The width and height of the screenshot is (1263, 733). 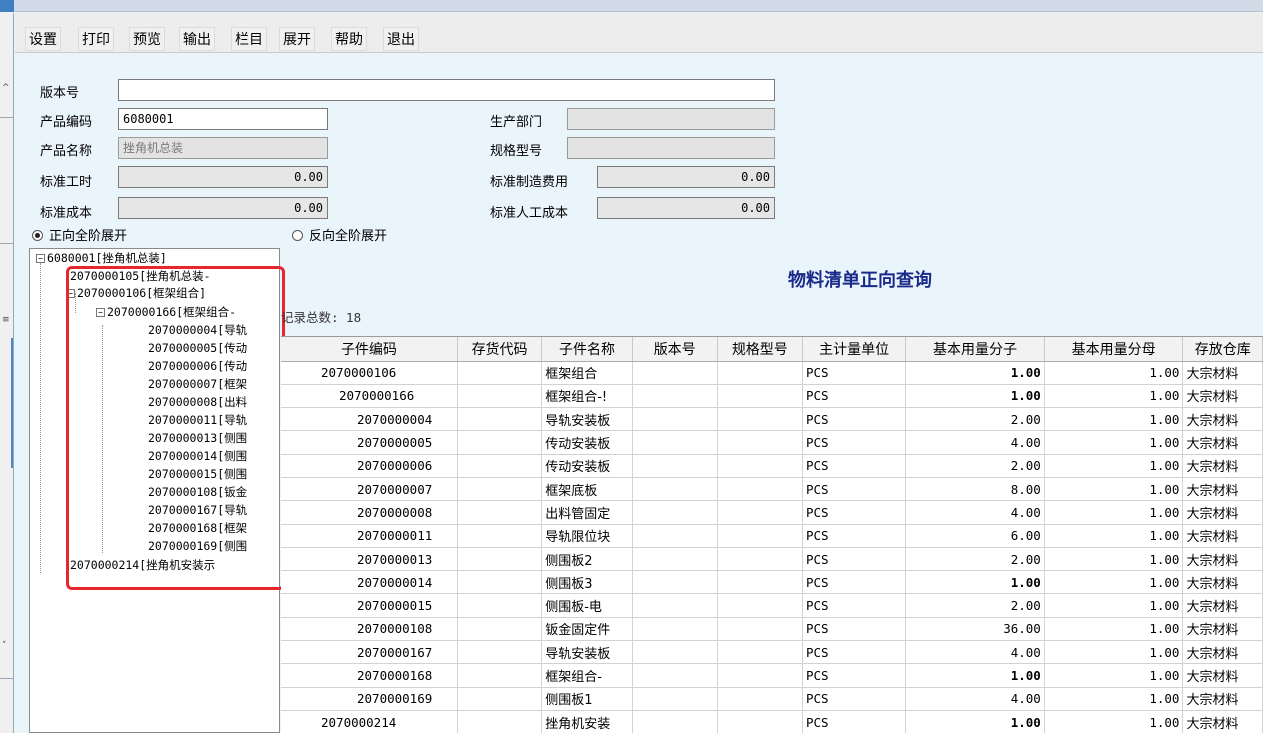 What do you see at coordinates (7, 373) in the screenshot?
I see `side-panel-strip: ^ ≡ ˅` at bounding box center [7, 373].